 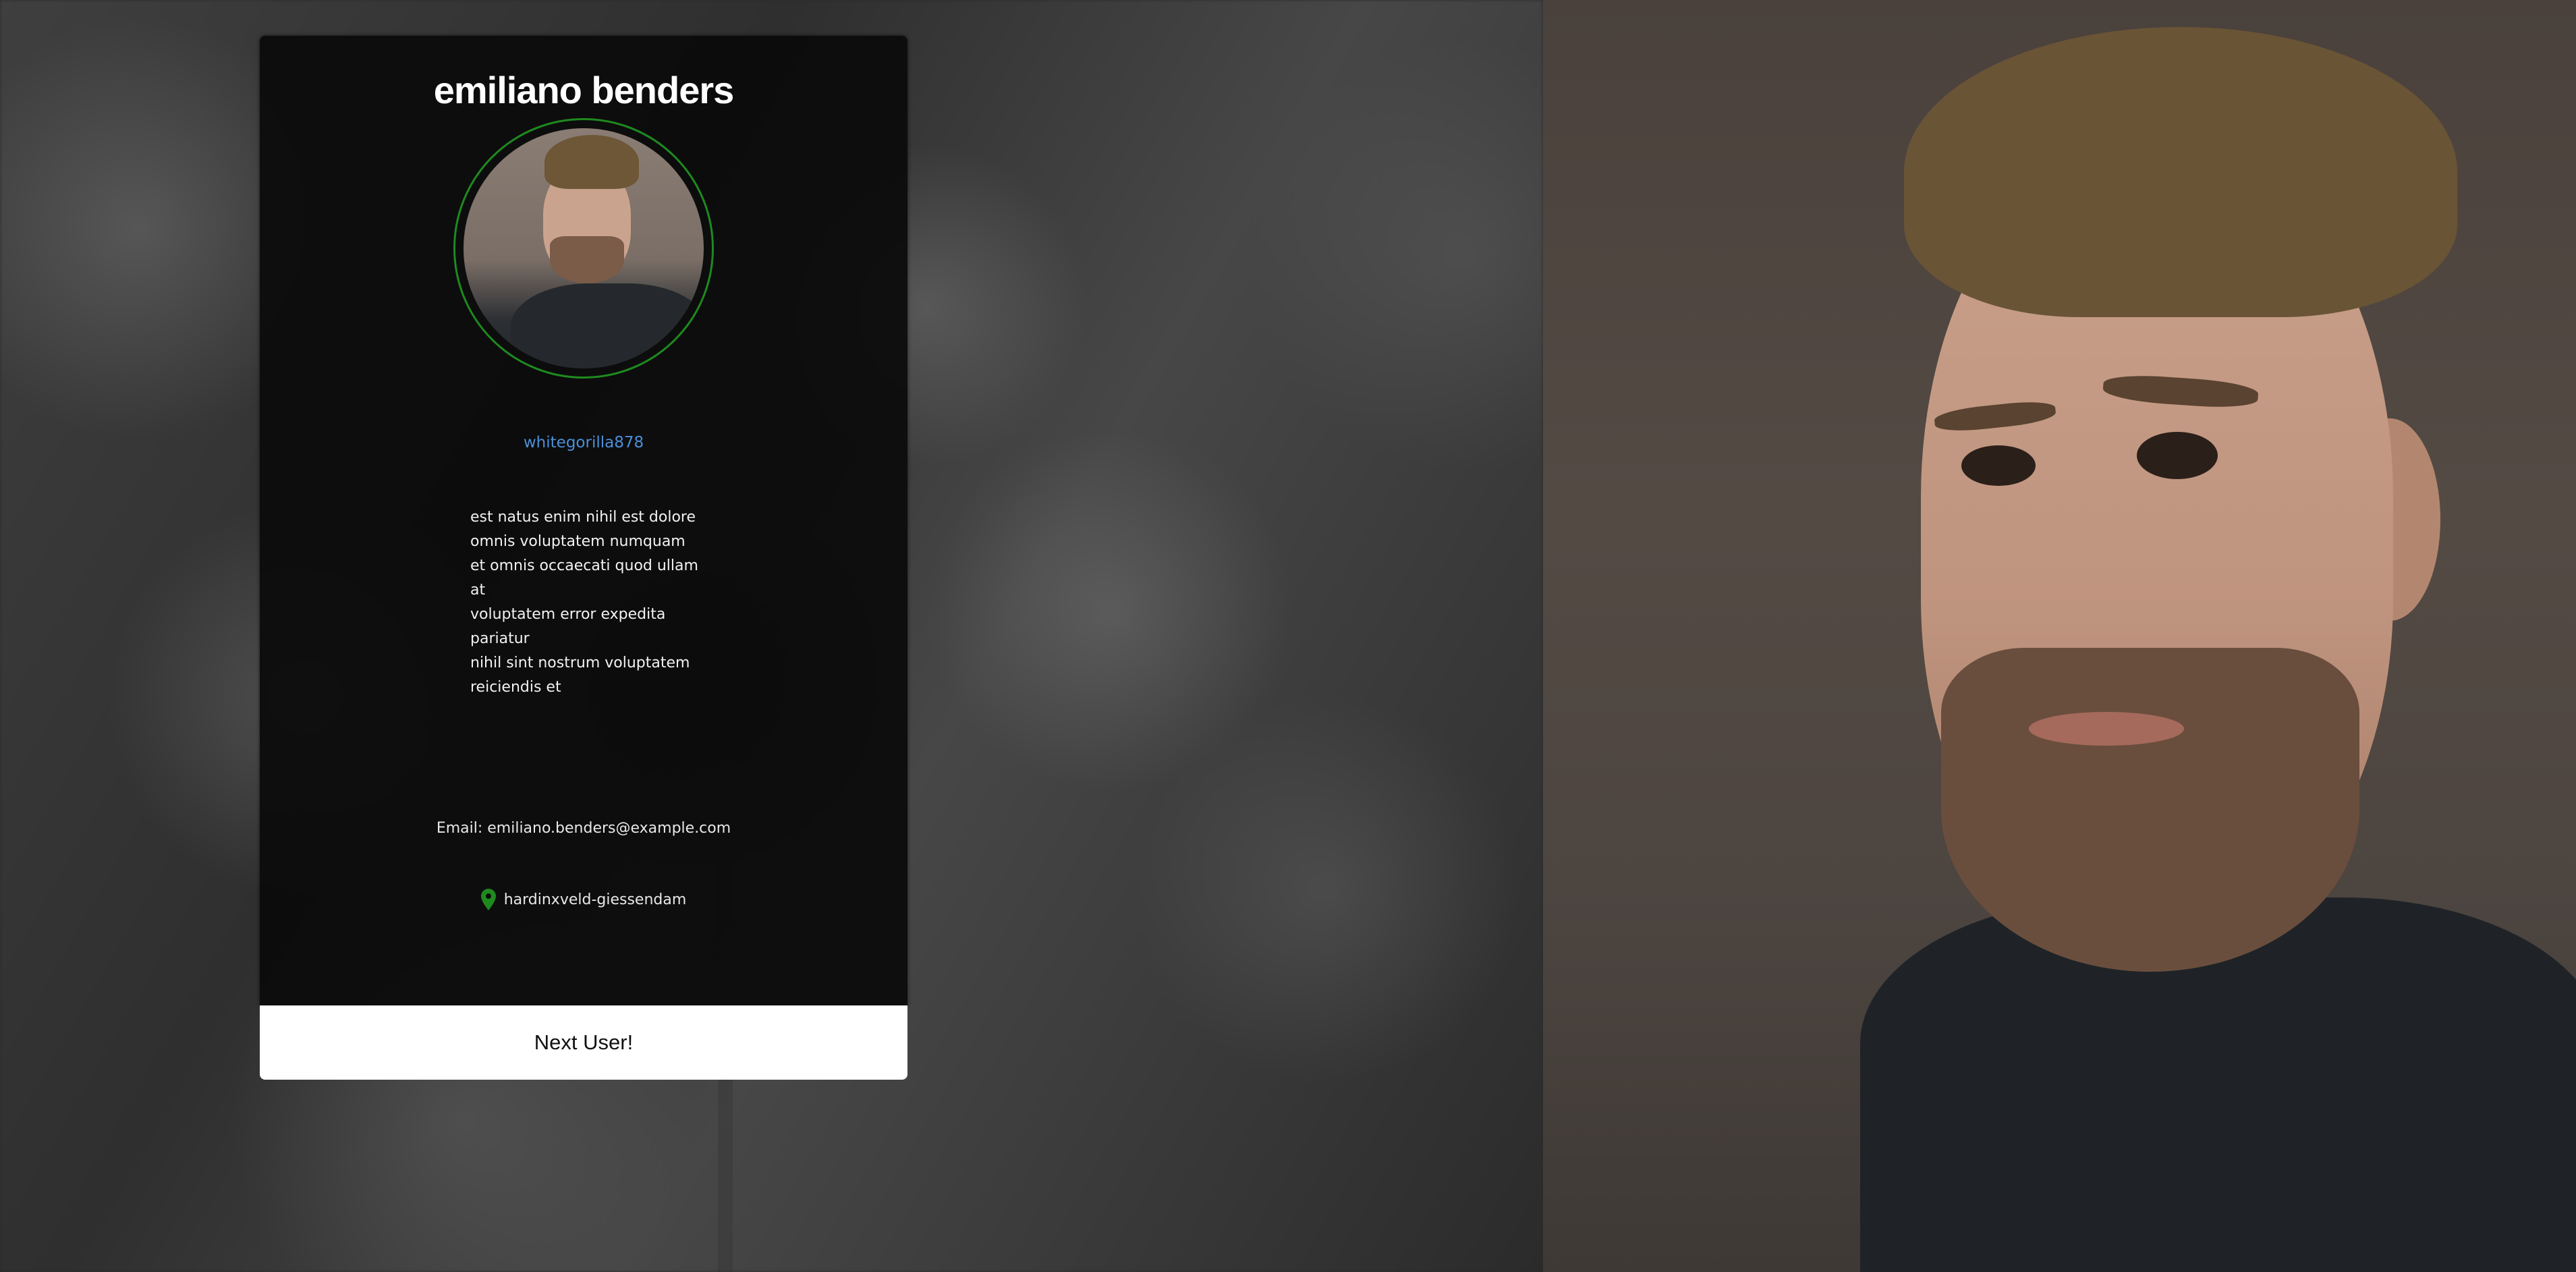 I want to click on bio-line: voluptatem error expedita, so click(x=568, y=614).